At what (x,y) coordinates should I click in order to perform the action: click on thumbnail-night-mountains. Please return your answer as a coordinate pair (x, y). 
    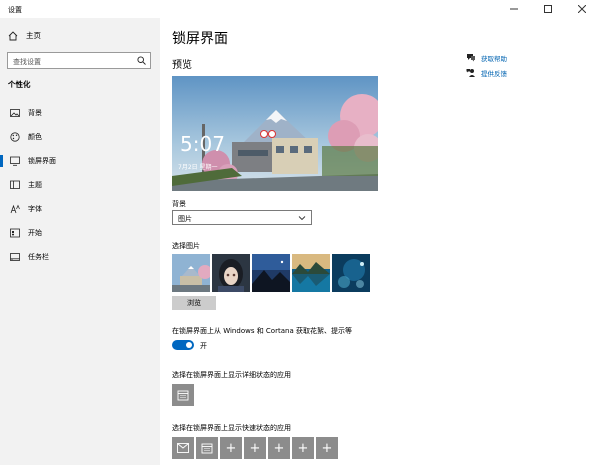
    Looking at the image, I should click on (271, 273).